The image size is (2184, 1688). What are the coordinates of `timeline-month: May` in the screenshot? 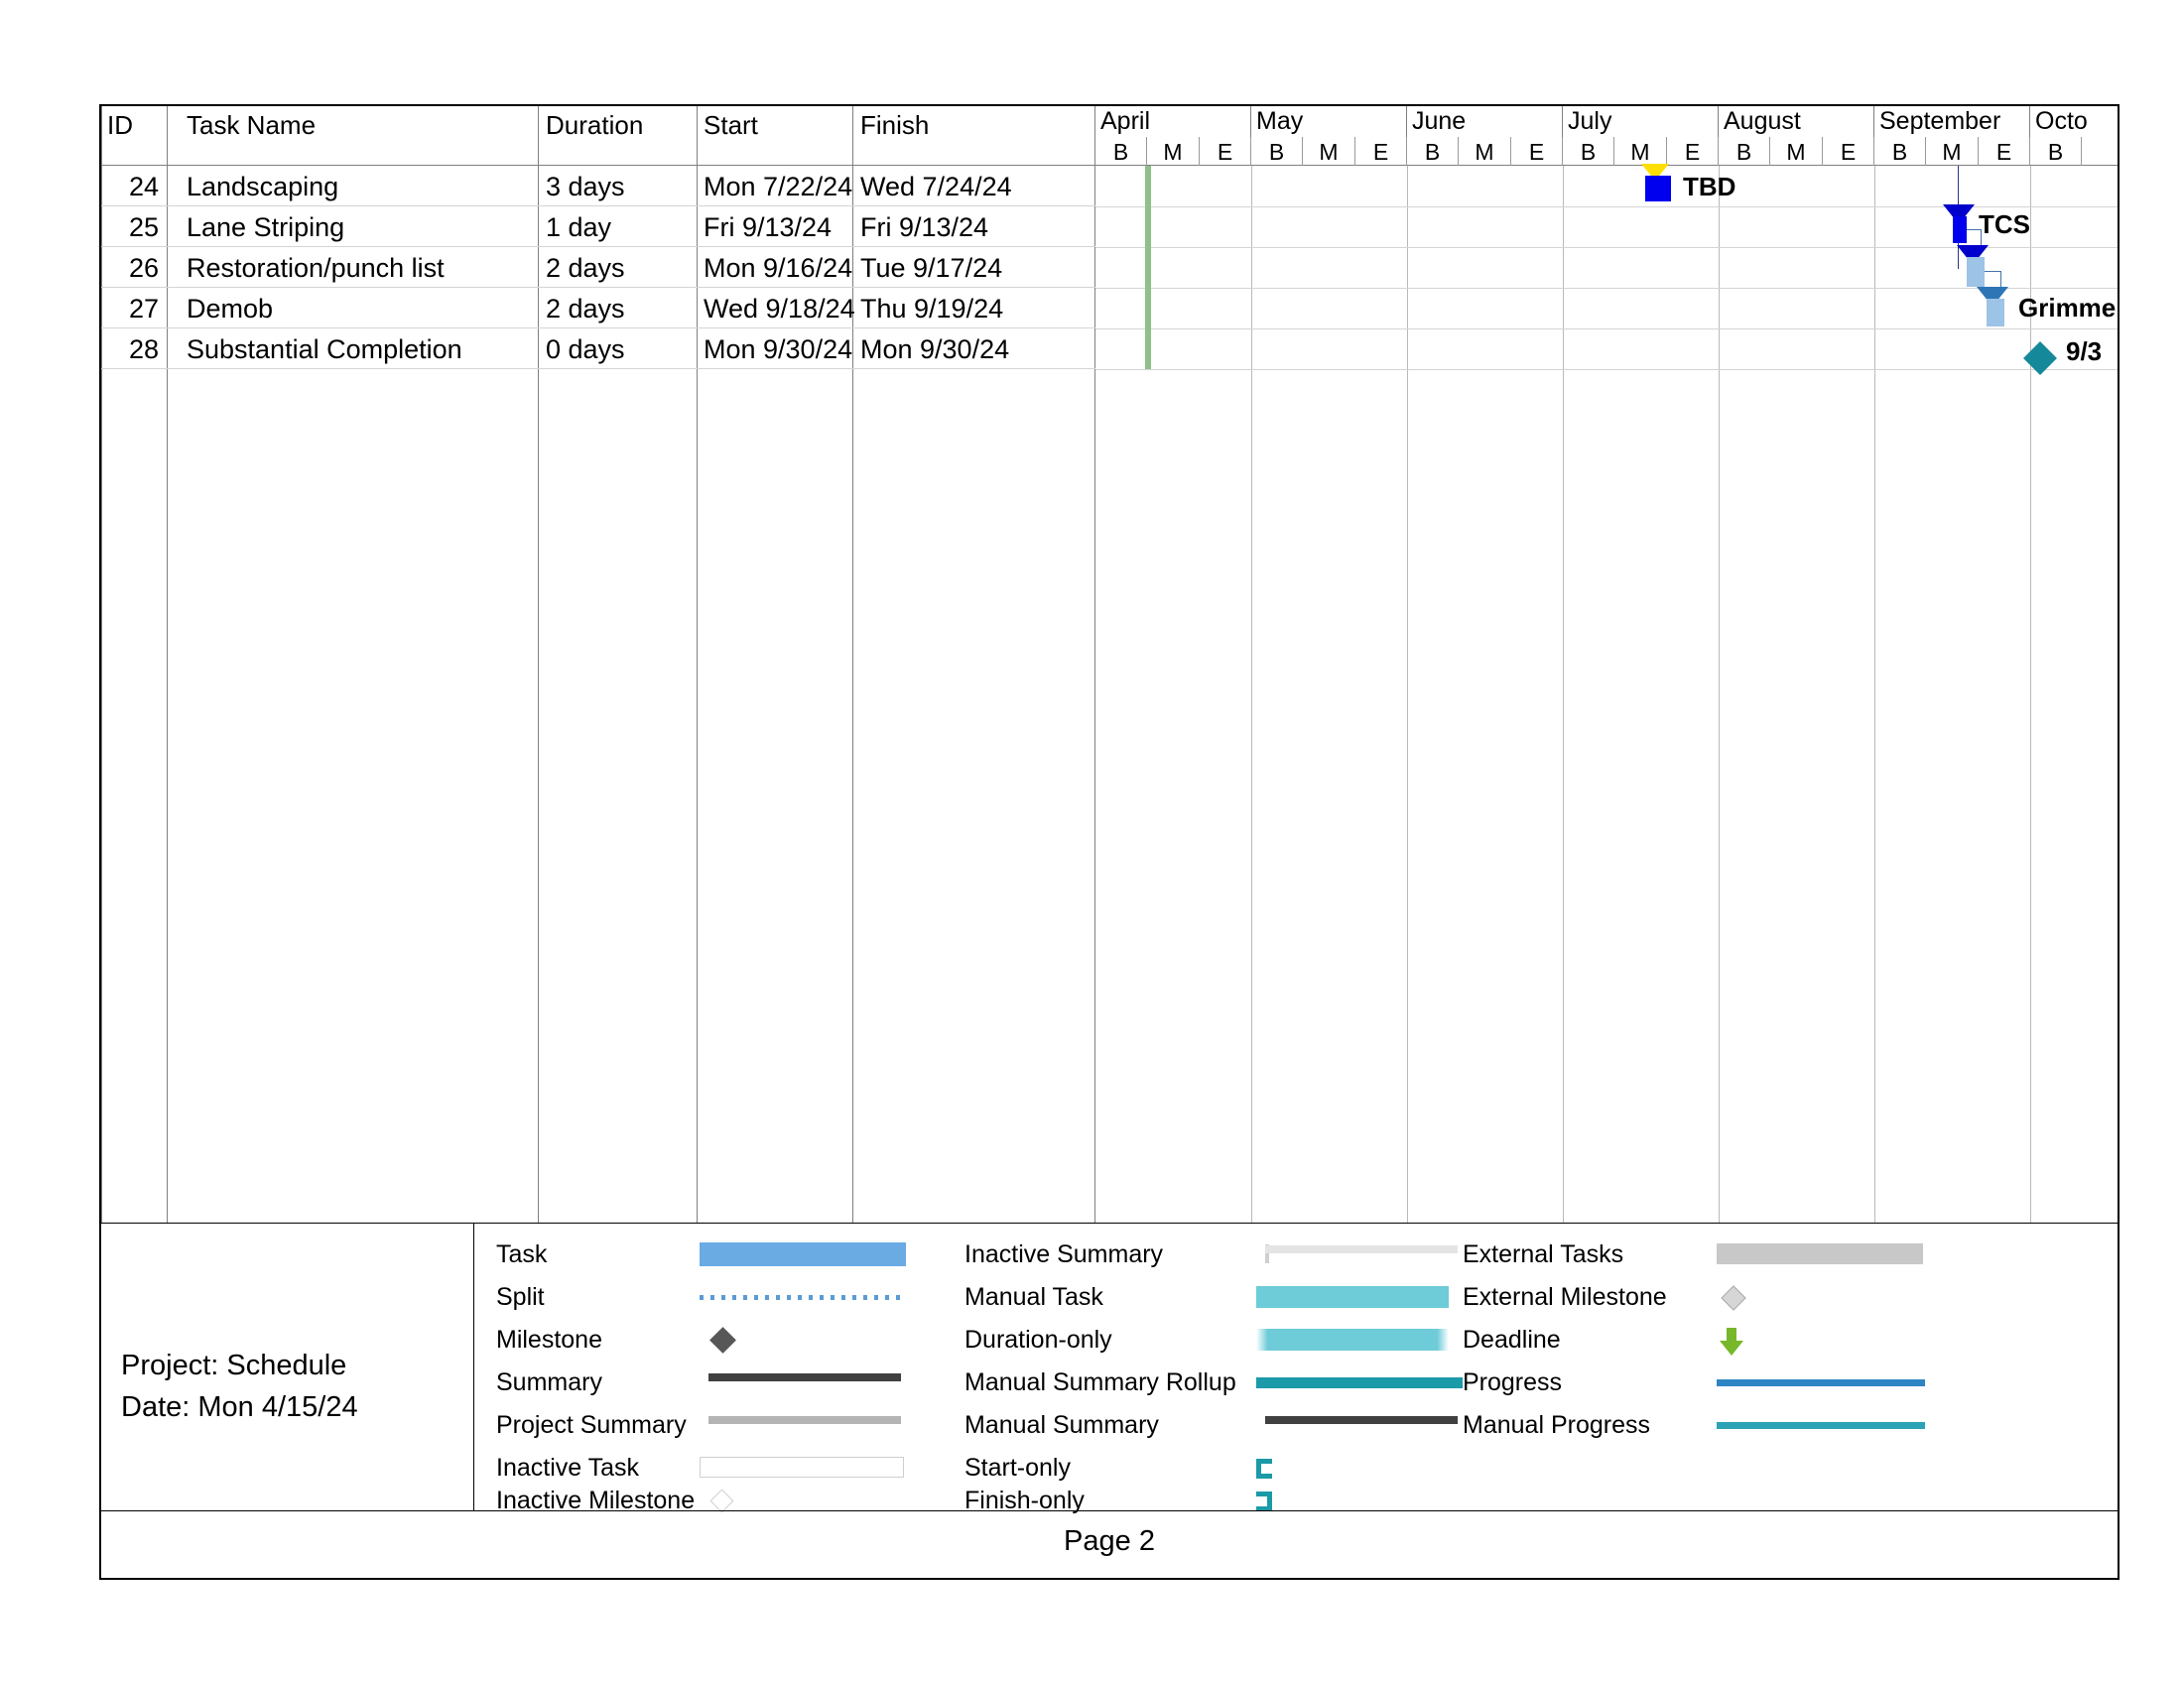 It's located at (1329, 121).